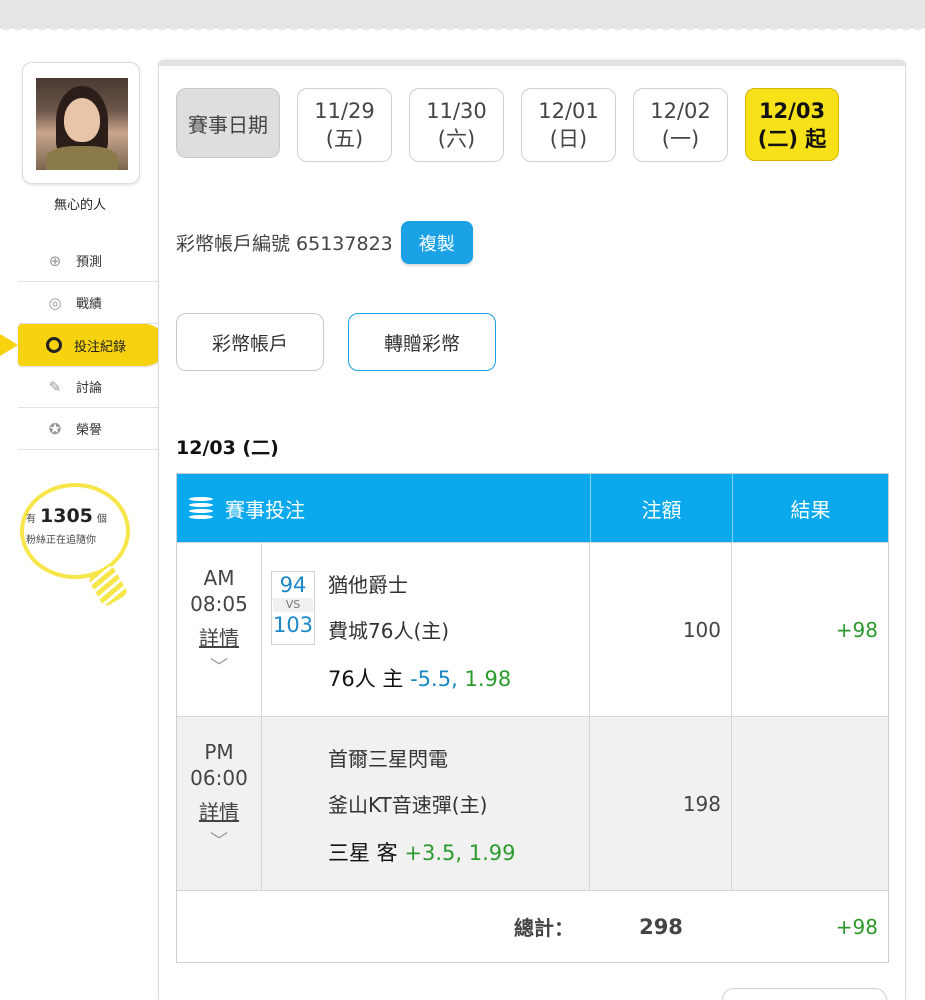  I want to click on sidebar-menu: ⊕ 預測 ◎ 戰績 投注紀錄 ✎ 討論 ✪ 榮譽, so click(83, 345).